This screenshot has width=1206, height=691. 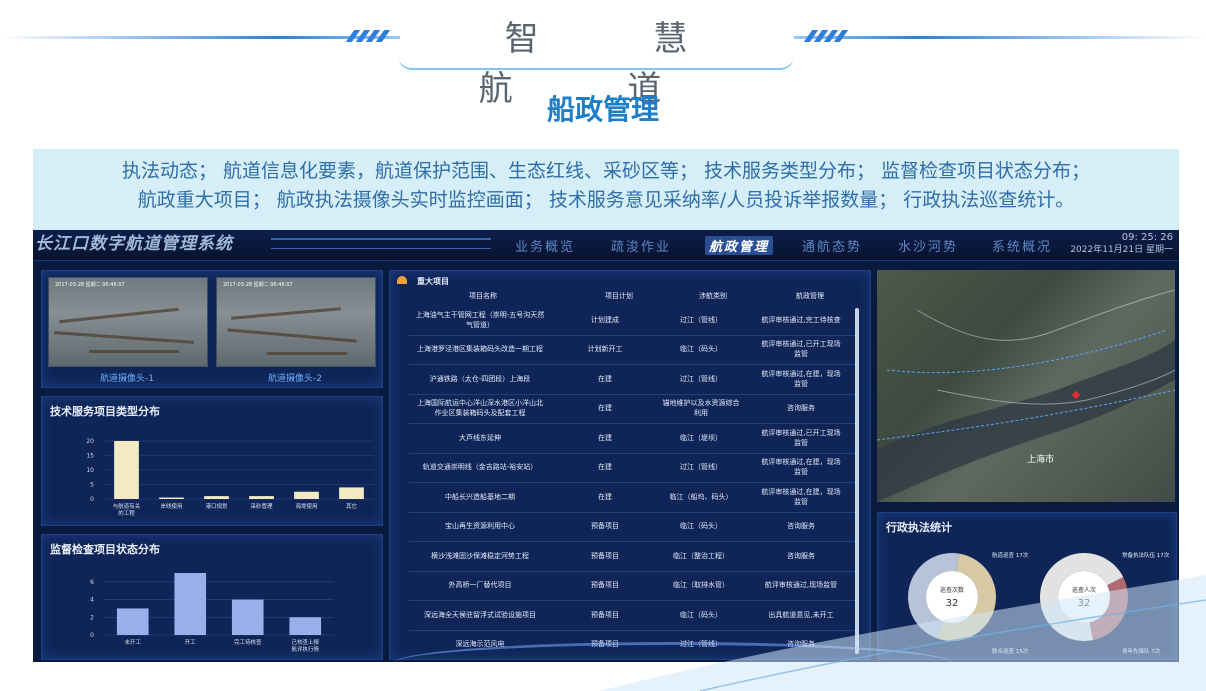 What do you see at coordinates (701, 555) in the screenshot?
I see `category-cell: 临江（整治工程）` at bounding box center [701, 555].